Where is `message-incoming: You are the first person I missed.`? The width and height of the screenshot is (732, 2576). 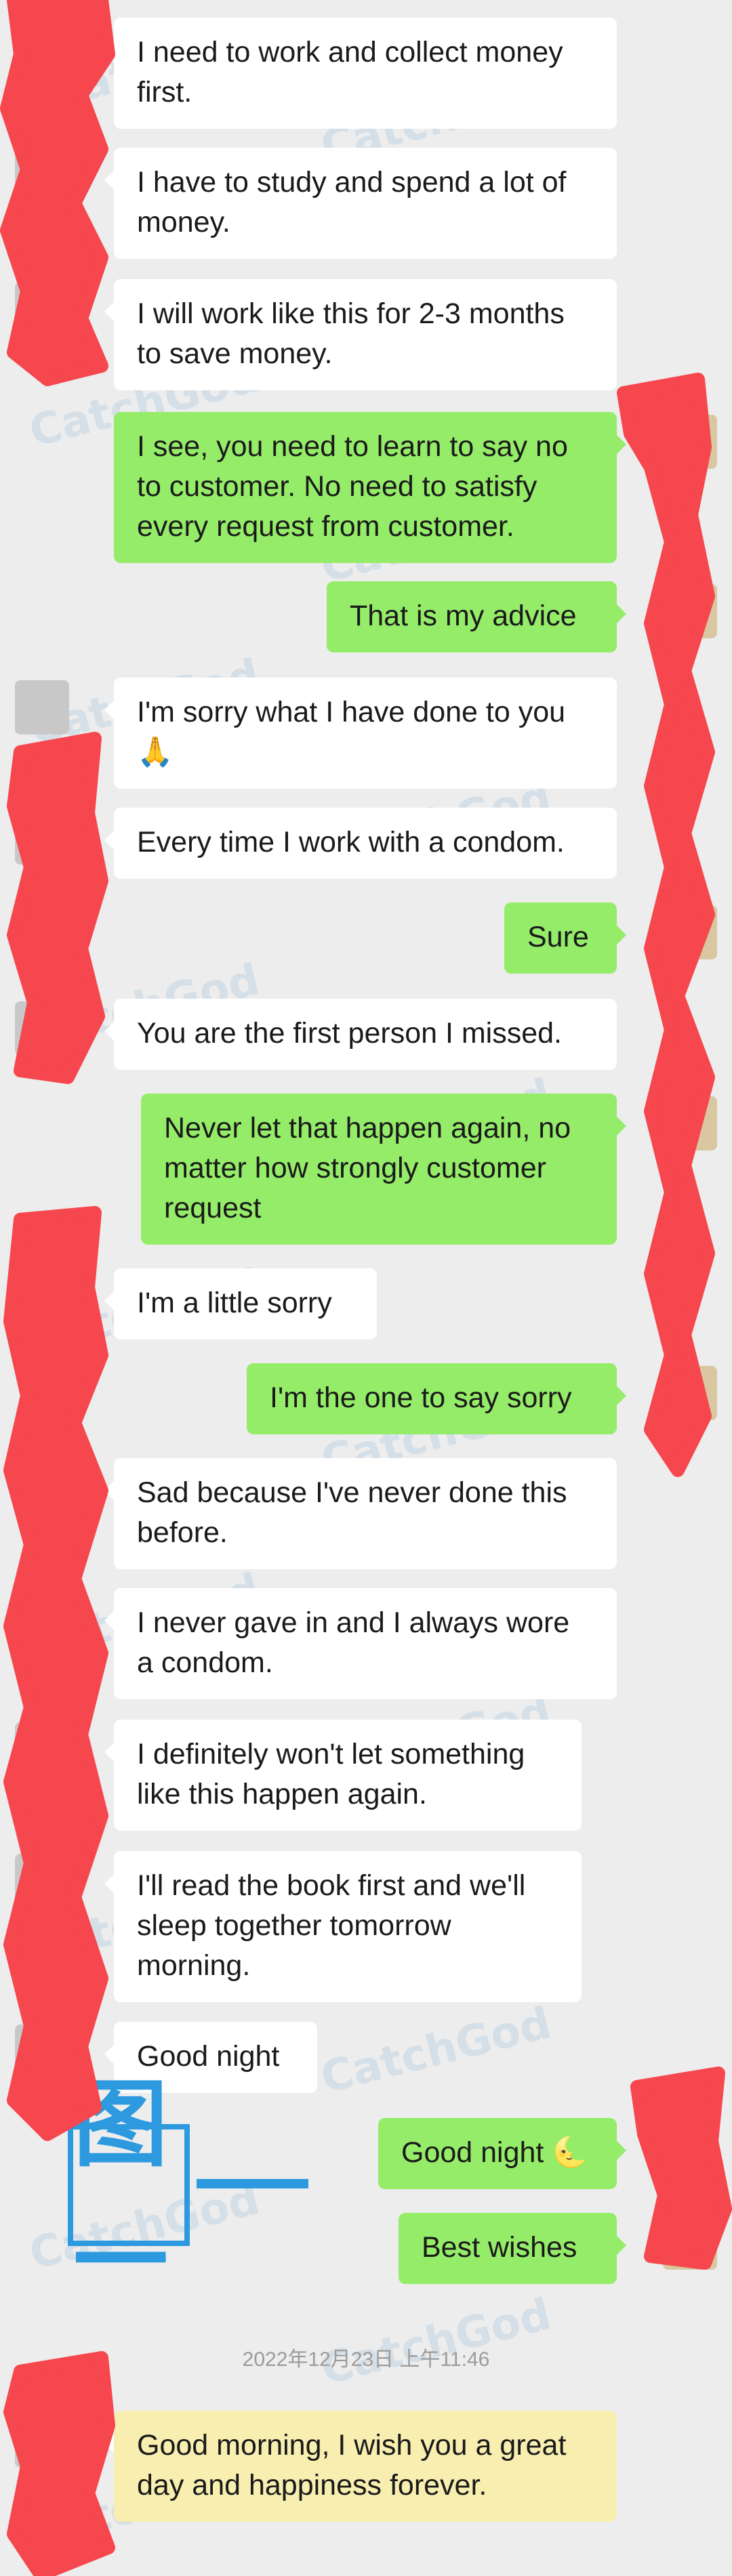
message-incoming: You are the first person I missed. is located at coordinates (360, 1034).